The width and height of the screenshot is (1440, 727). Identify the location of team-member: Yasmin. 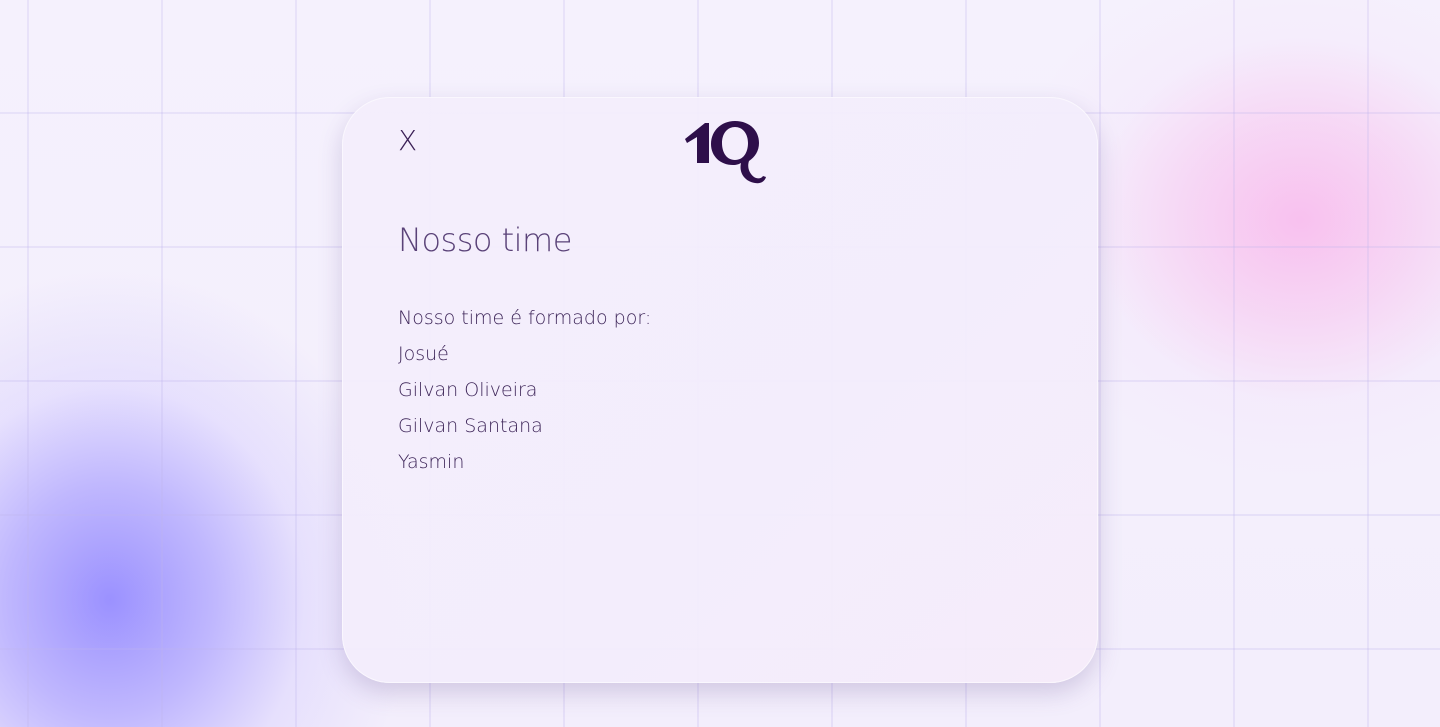
(431, 462).